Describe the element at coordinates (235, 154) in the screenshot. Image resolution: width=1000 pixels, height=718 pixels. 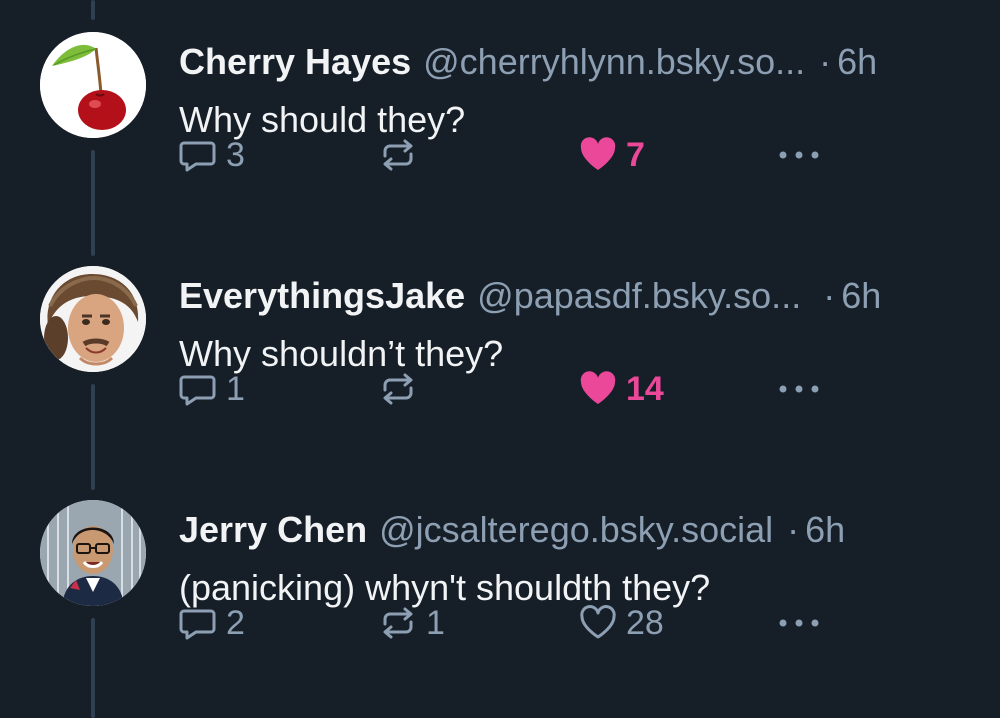
I see `reply-count: 3` at that location.